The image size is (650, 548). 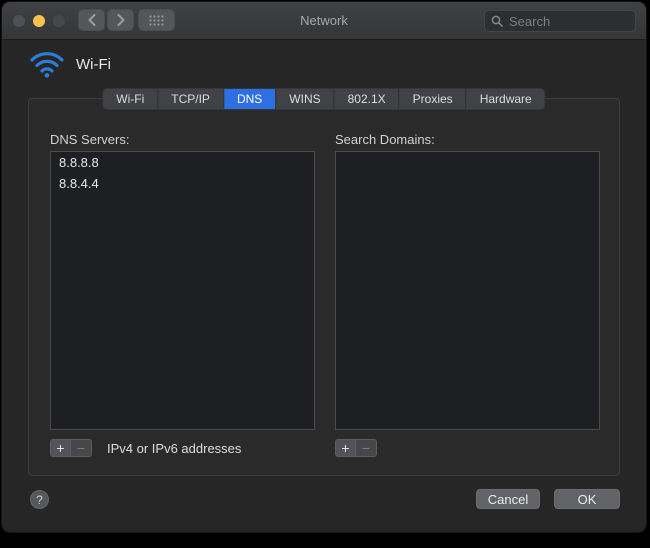 What do you see at coordinates (60, 448) in the screenshot?
I see `add-dns-server-button: +` at bounding box center [60, 448].